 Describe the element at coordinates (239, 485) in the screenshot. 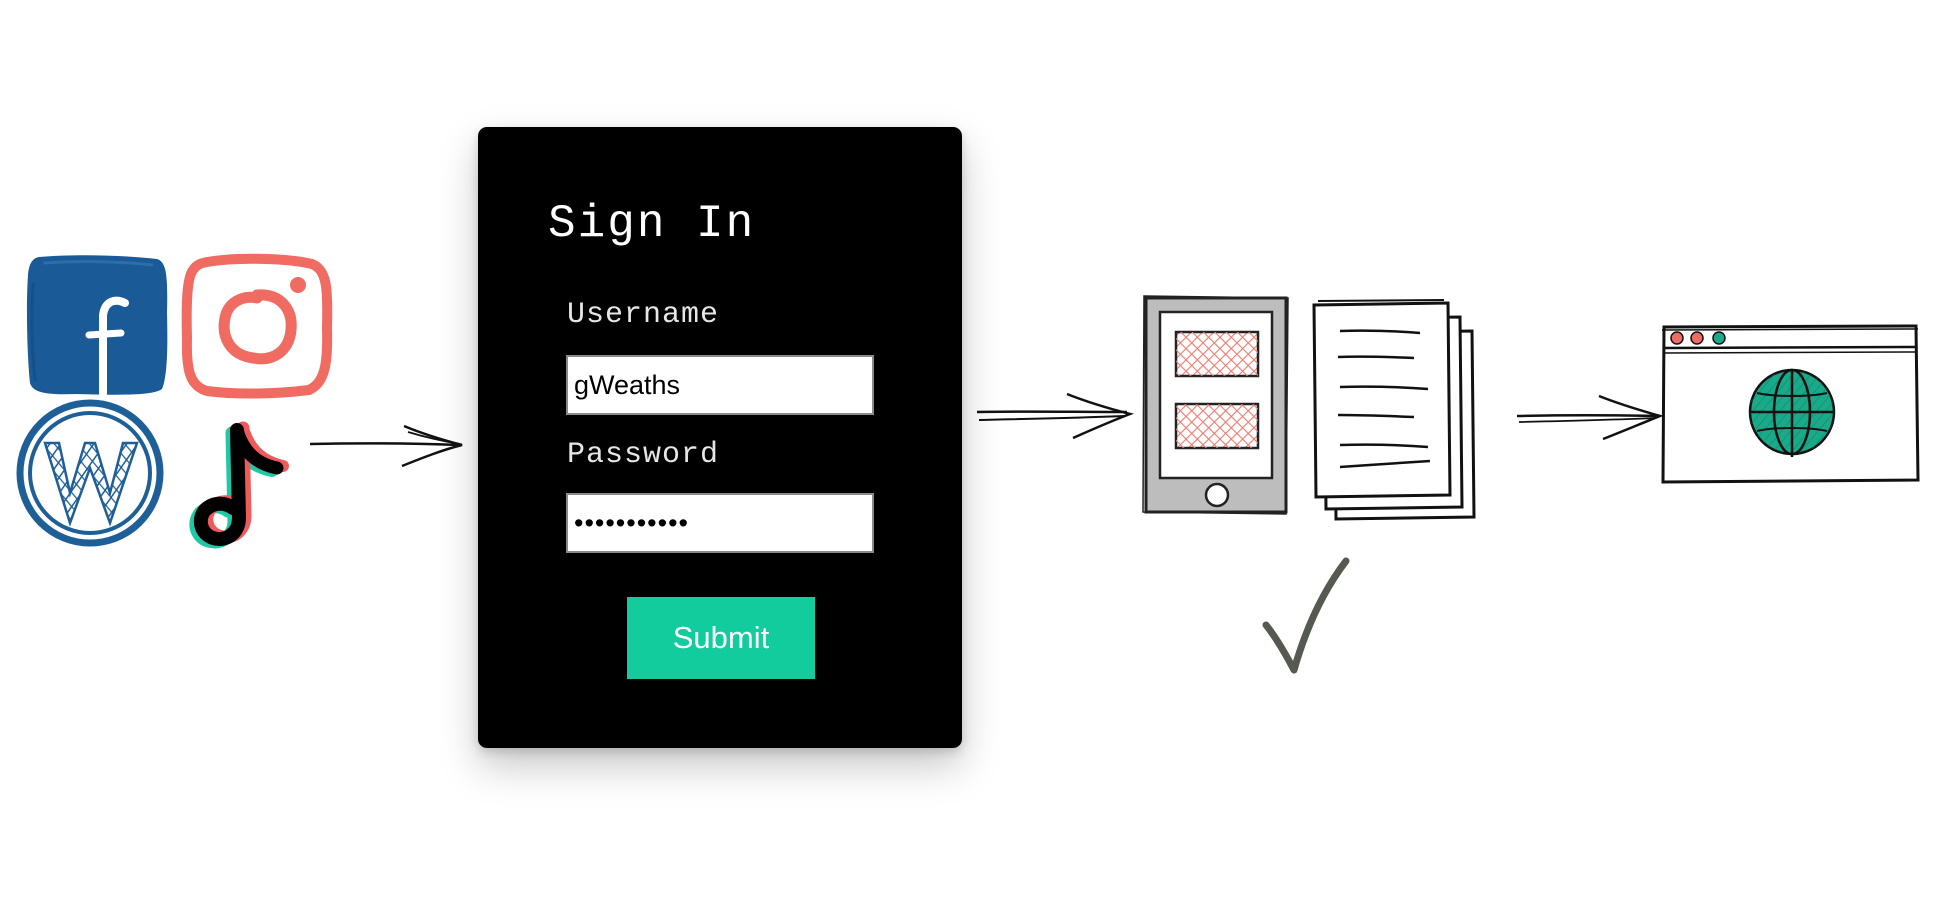

I see `tiktok-icon` at that location.